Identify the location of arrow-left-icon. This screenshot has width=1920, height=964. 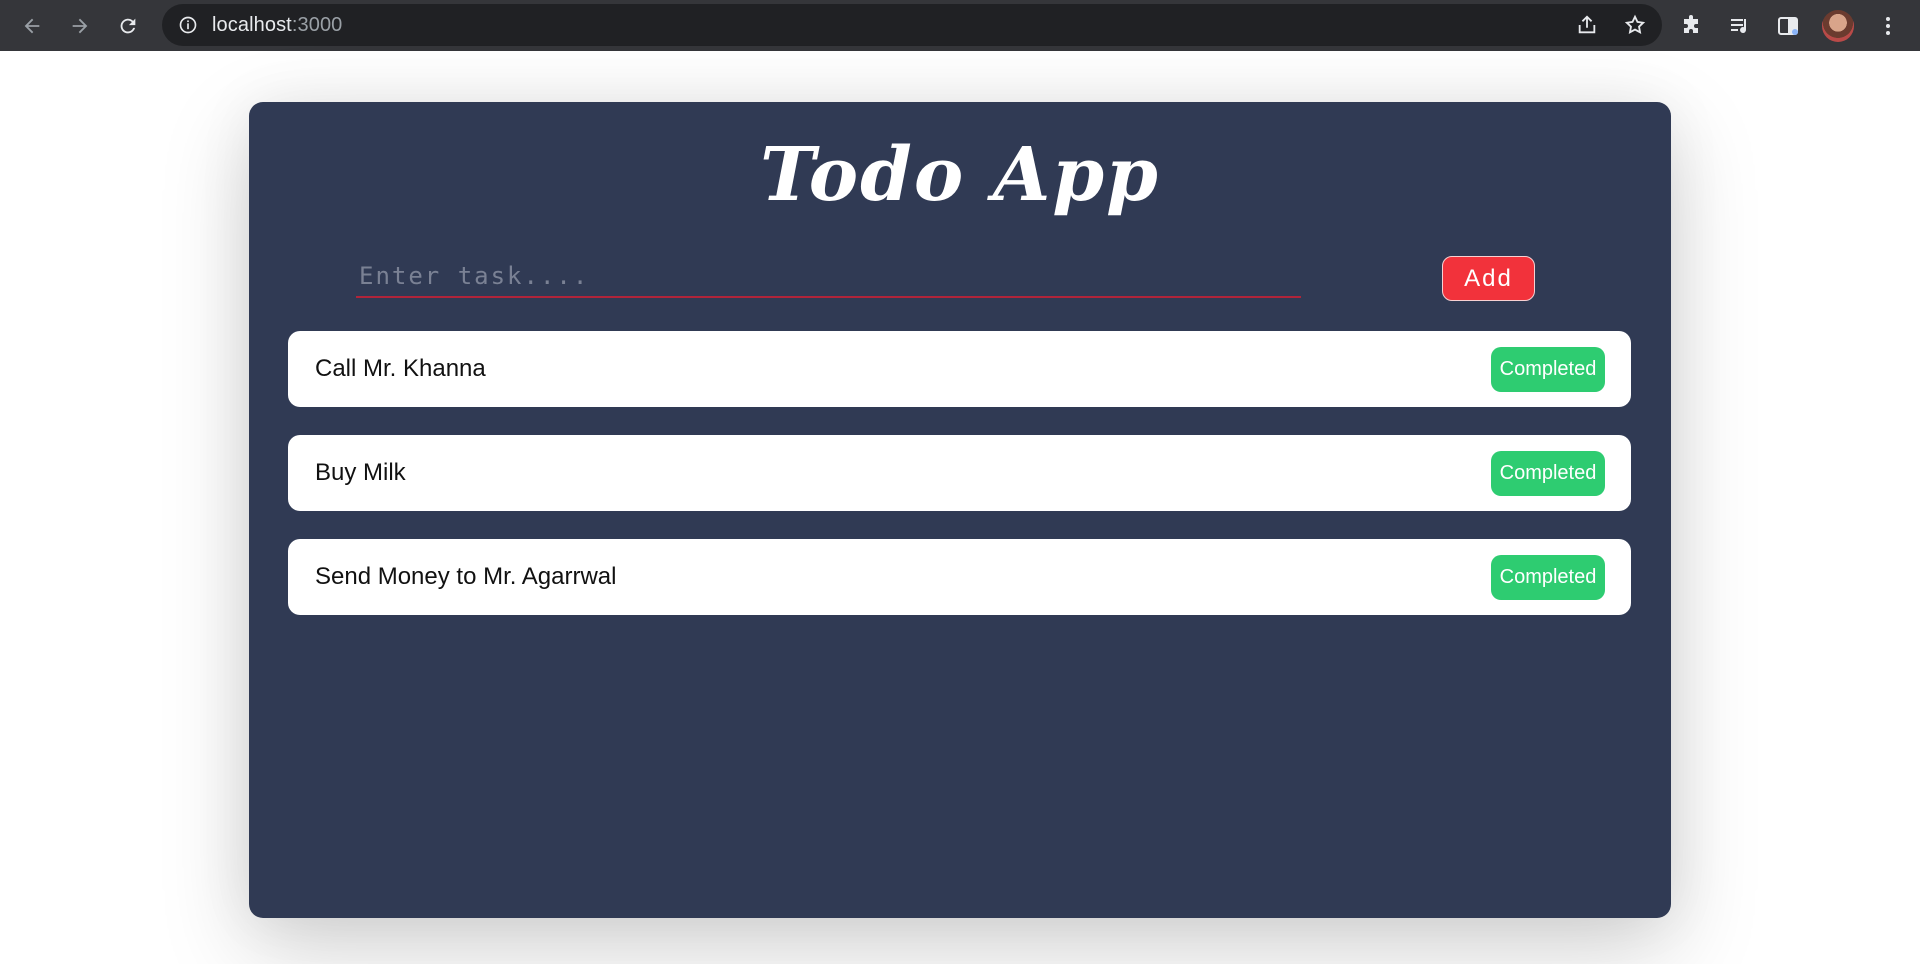
(32, 25).